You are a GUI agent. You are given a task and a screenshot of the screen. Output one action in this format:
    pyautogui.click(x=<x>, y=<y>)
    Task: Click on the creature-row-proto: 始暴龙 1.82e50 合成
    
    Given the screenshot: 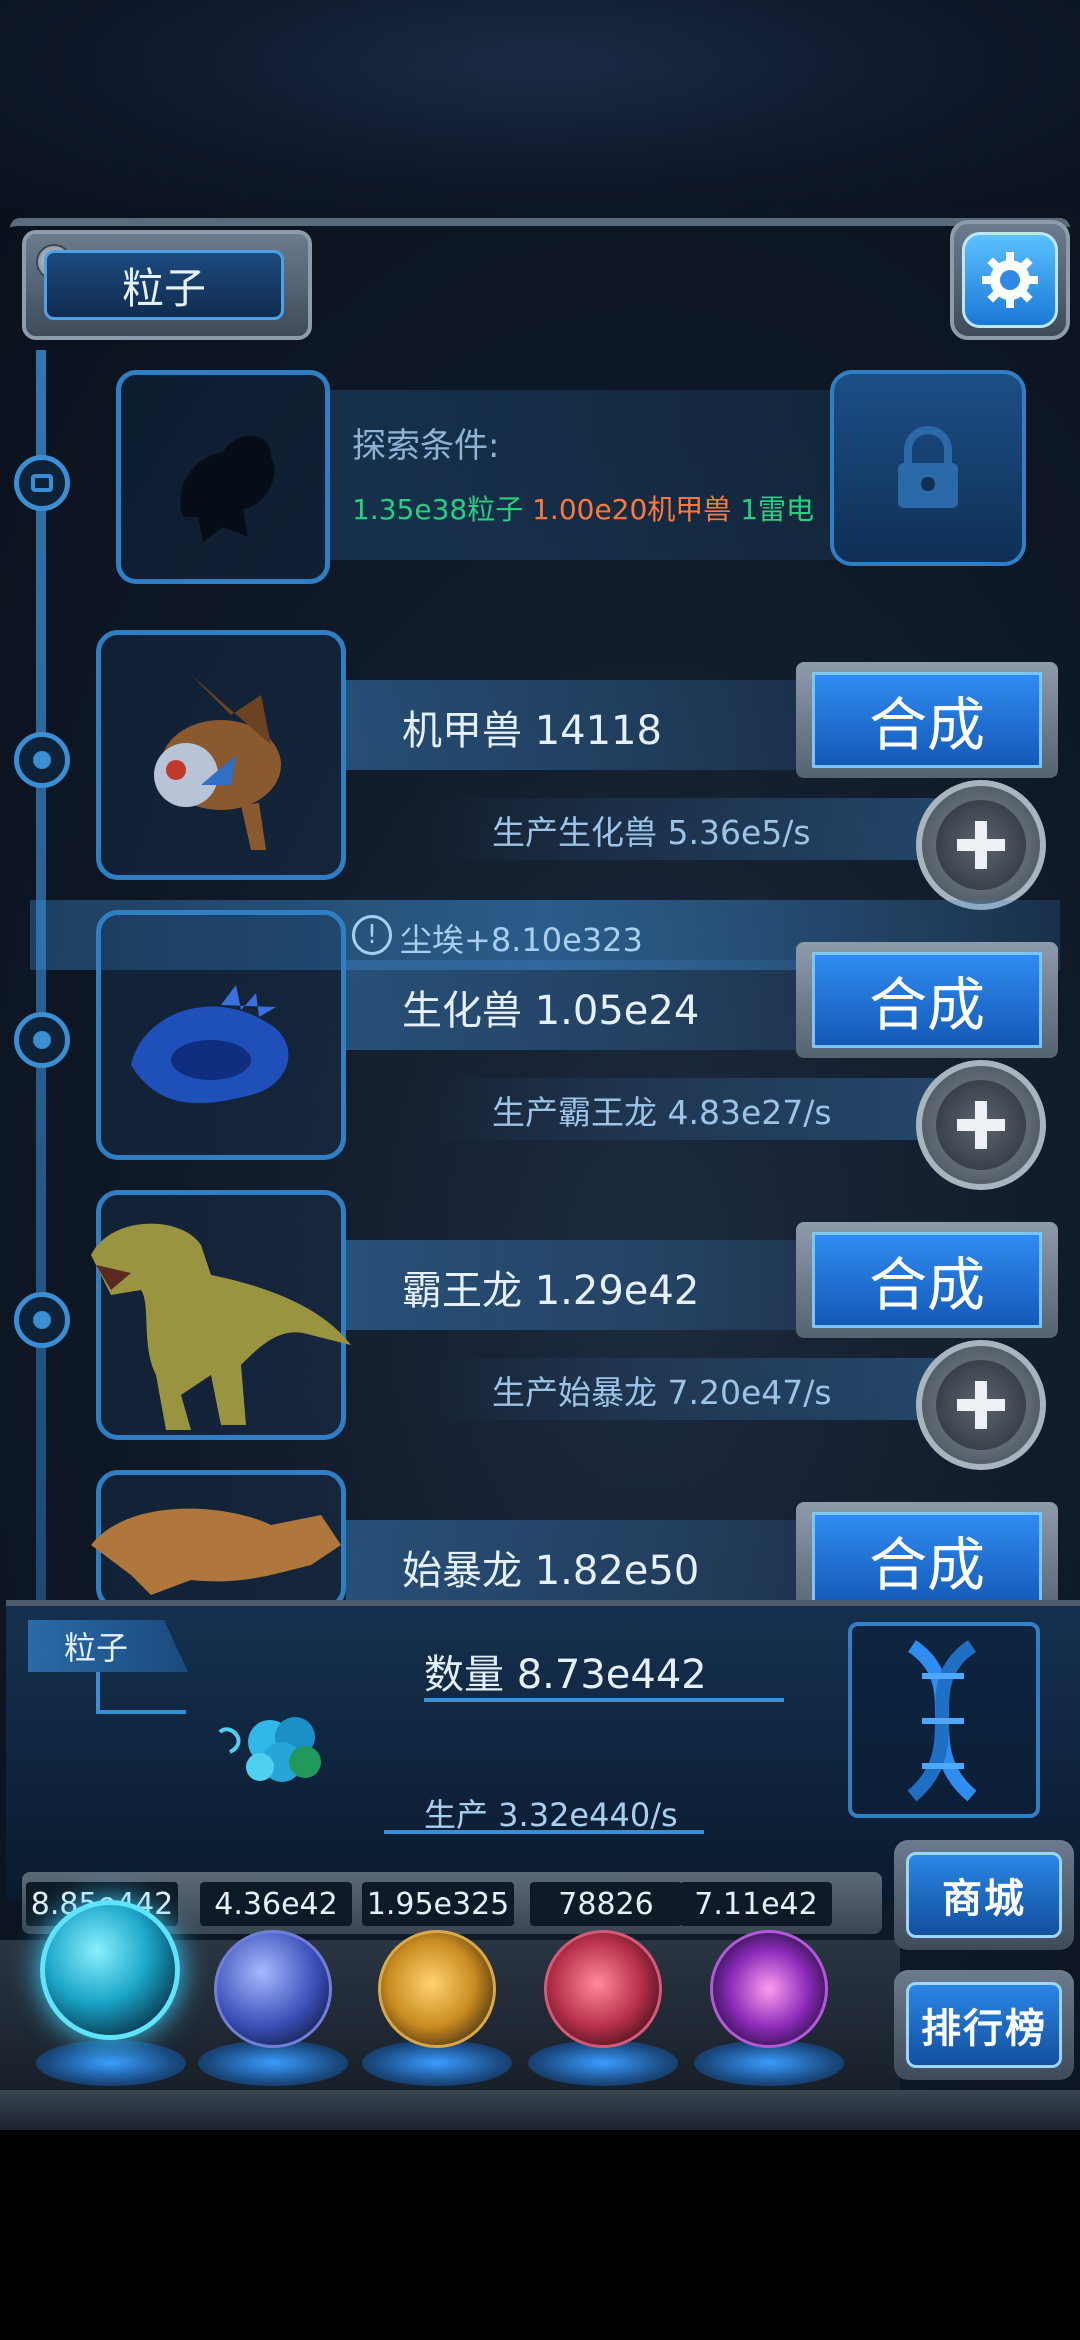 What is the action you would take?
    pyautogui.click(x=575, y=1545)
    